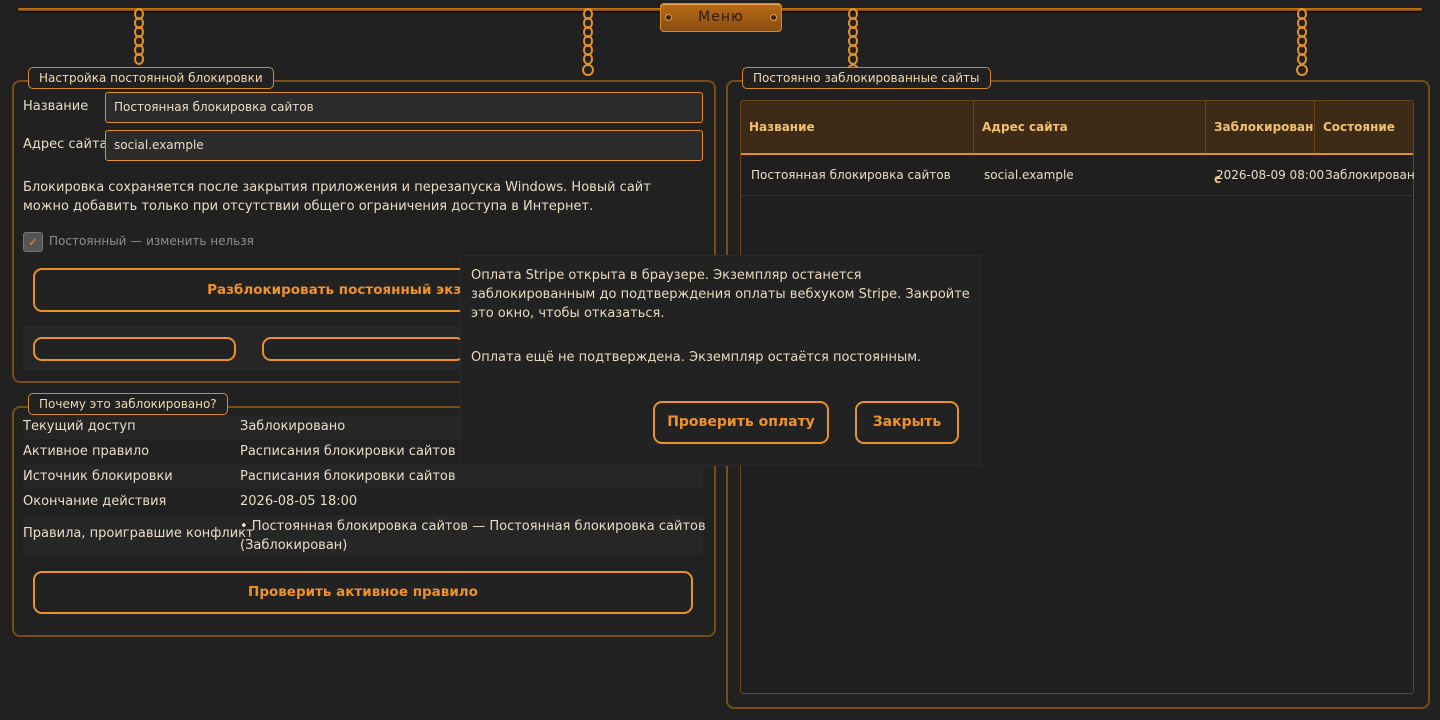 Image resolution: width=1440 pixels, height=720 pixels. Describe the element at coordinates (138, 533) in the screenshot. I see `info-key: Правила, проигравшие конфликт` at that location.